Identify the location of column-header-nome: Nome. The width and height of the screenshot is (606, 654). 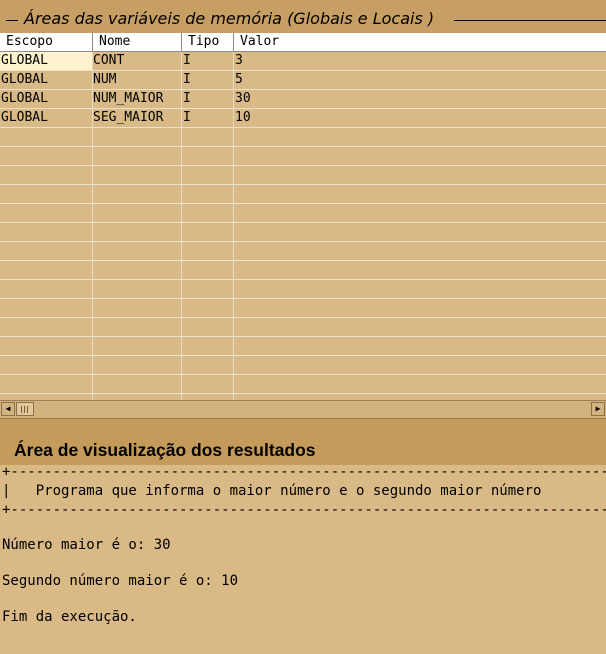
(137, 42).